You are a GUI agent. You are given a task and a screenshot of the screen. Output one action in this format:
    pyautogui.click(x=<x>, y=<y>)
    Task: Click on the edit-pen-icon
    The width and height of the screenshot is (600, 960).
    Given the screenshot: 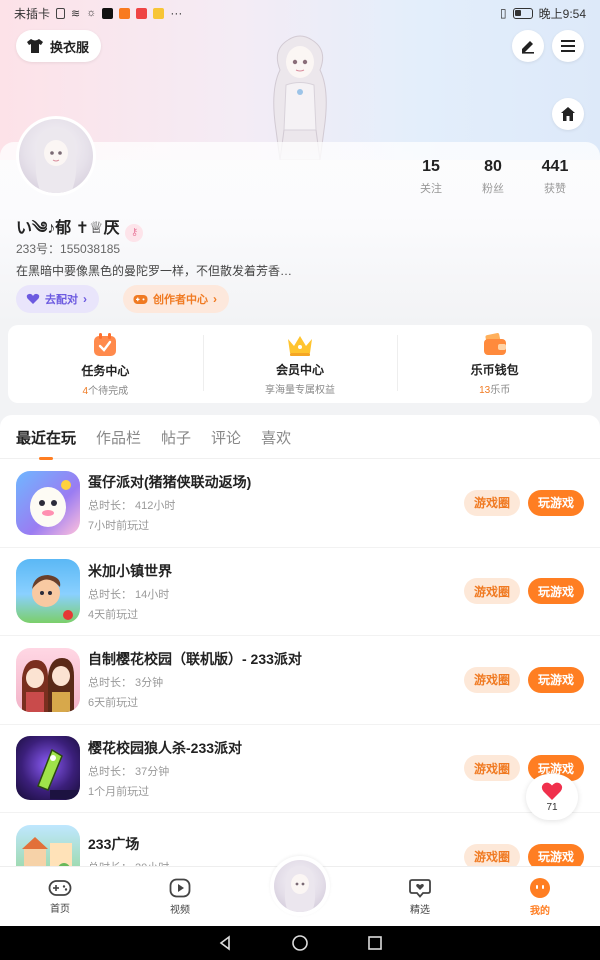 What is the action you would take?
    pyautogui.click(x=528, y=47)
    